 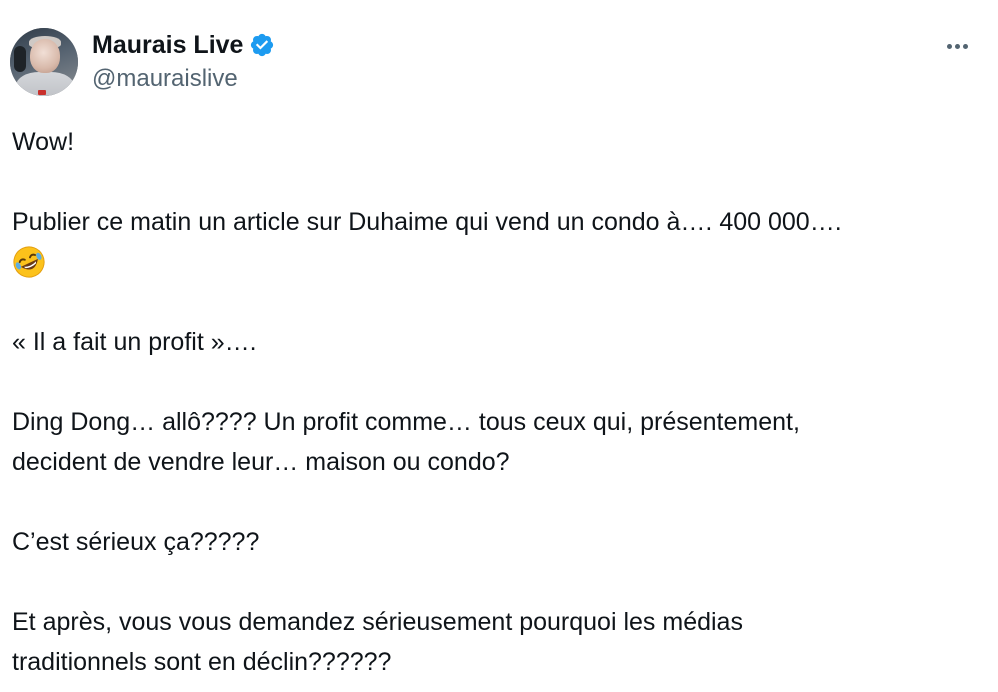 I want to click on author-name-row: Maurais Live, so click(x=183, y=45).